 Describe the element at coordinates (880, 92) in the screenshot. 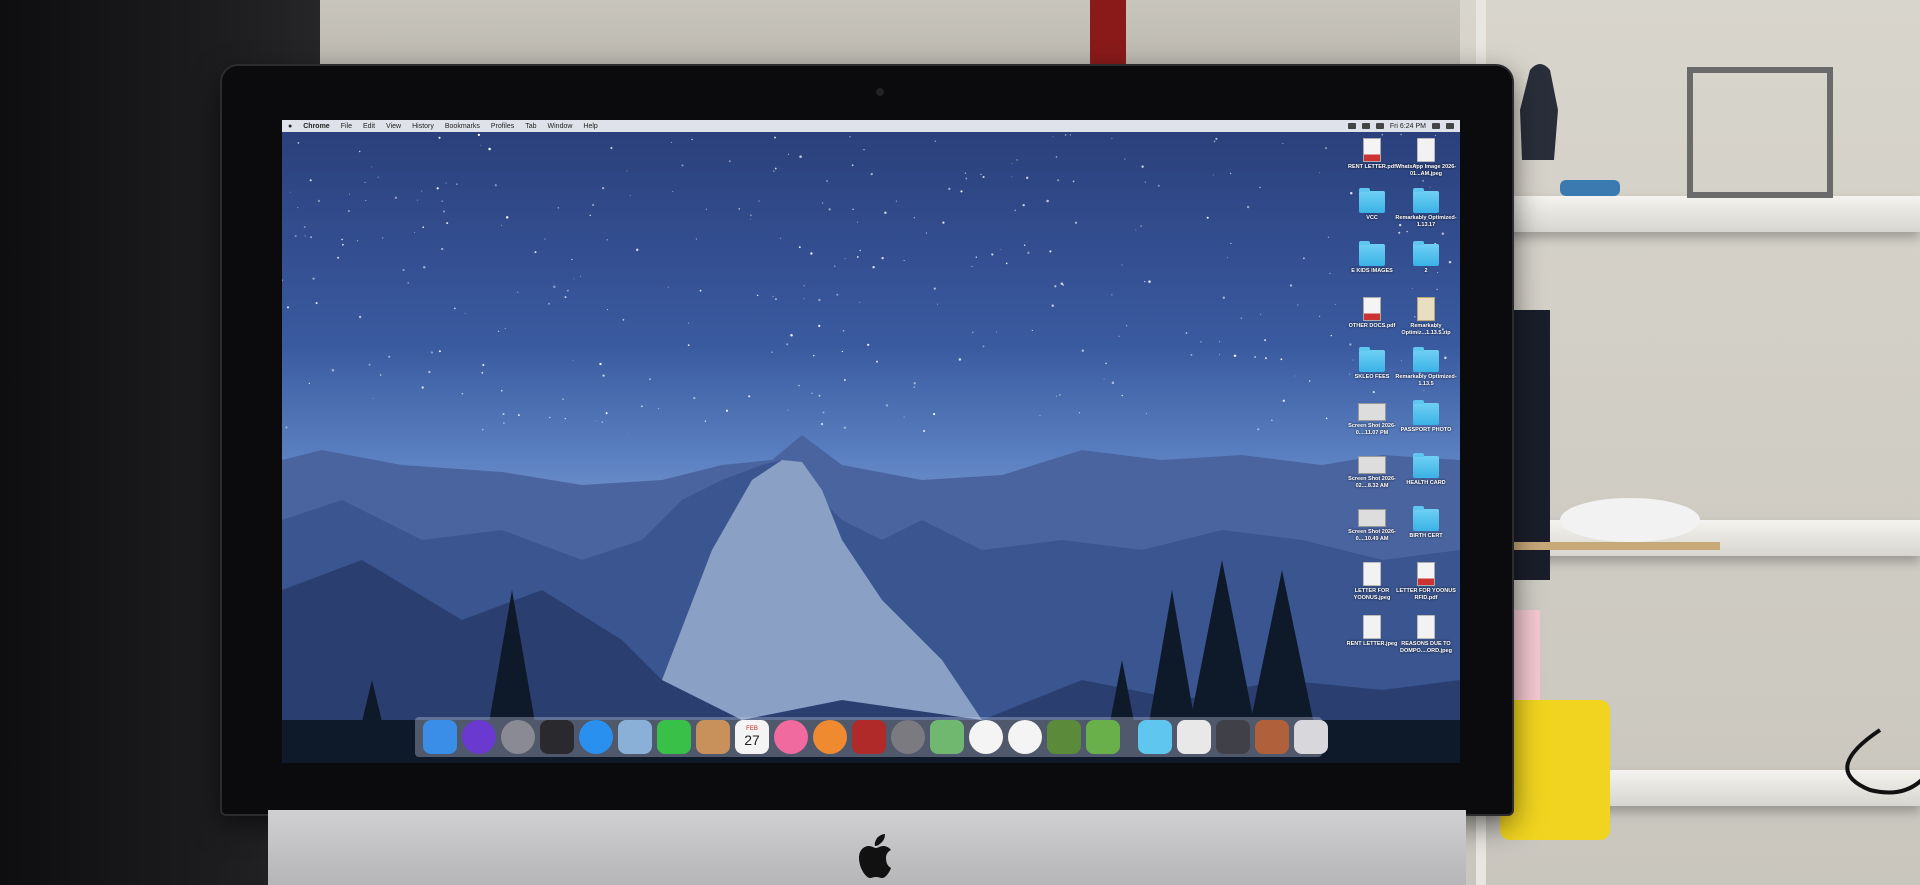

I see `camera` at that location.